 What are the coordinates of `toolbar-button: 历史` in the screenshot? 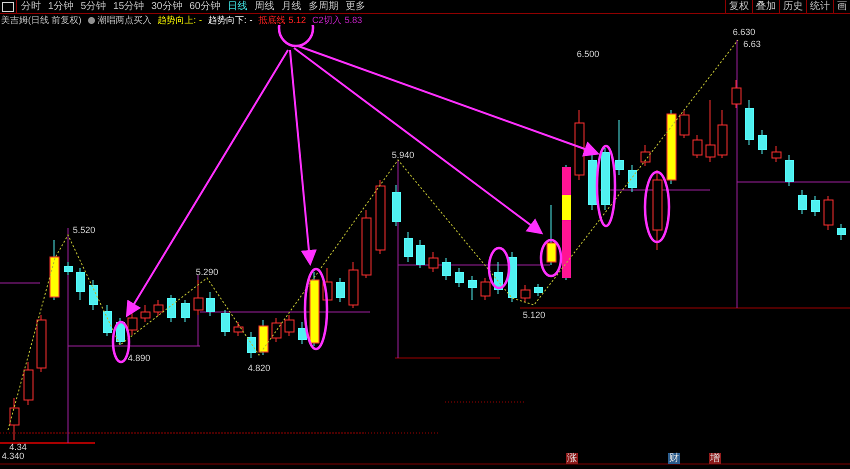 It's located at (792, 6).